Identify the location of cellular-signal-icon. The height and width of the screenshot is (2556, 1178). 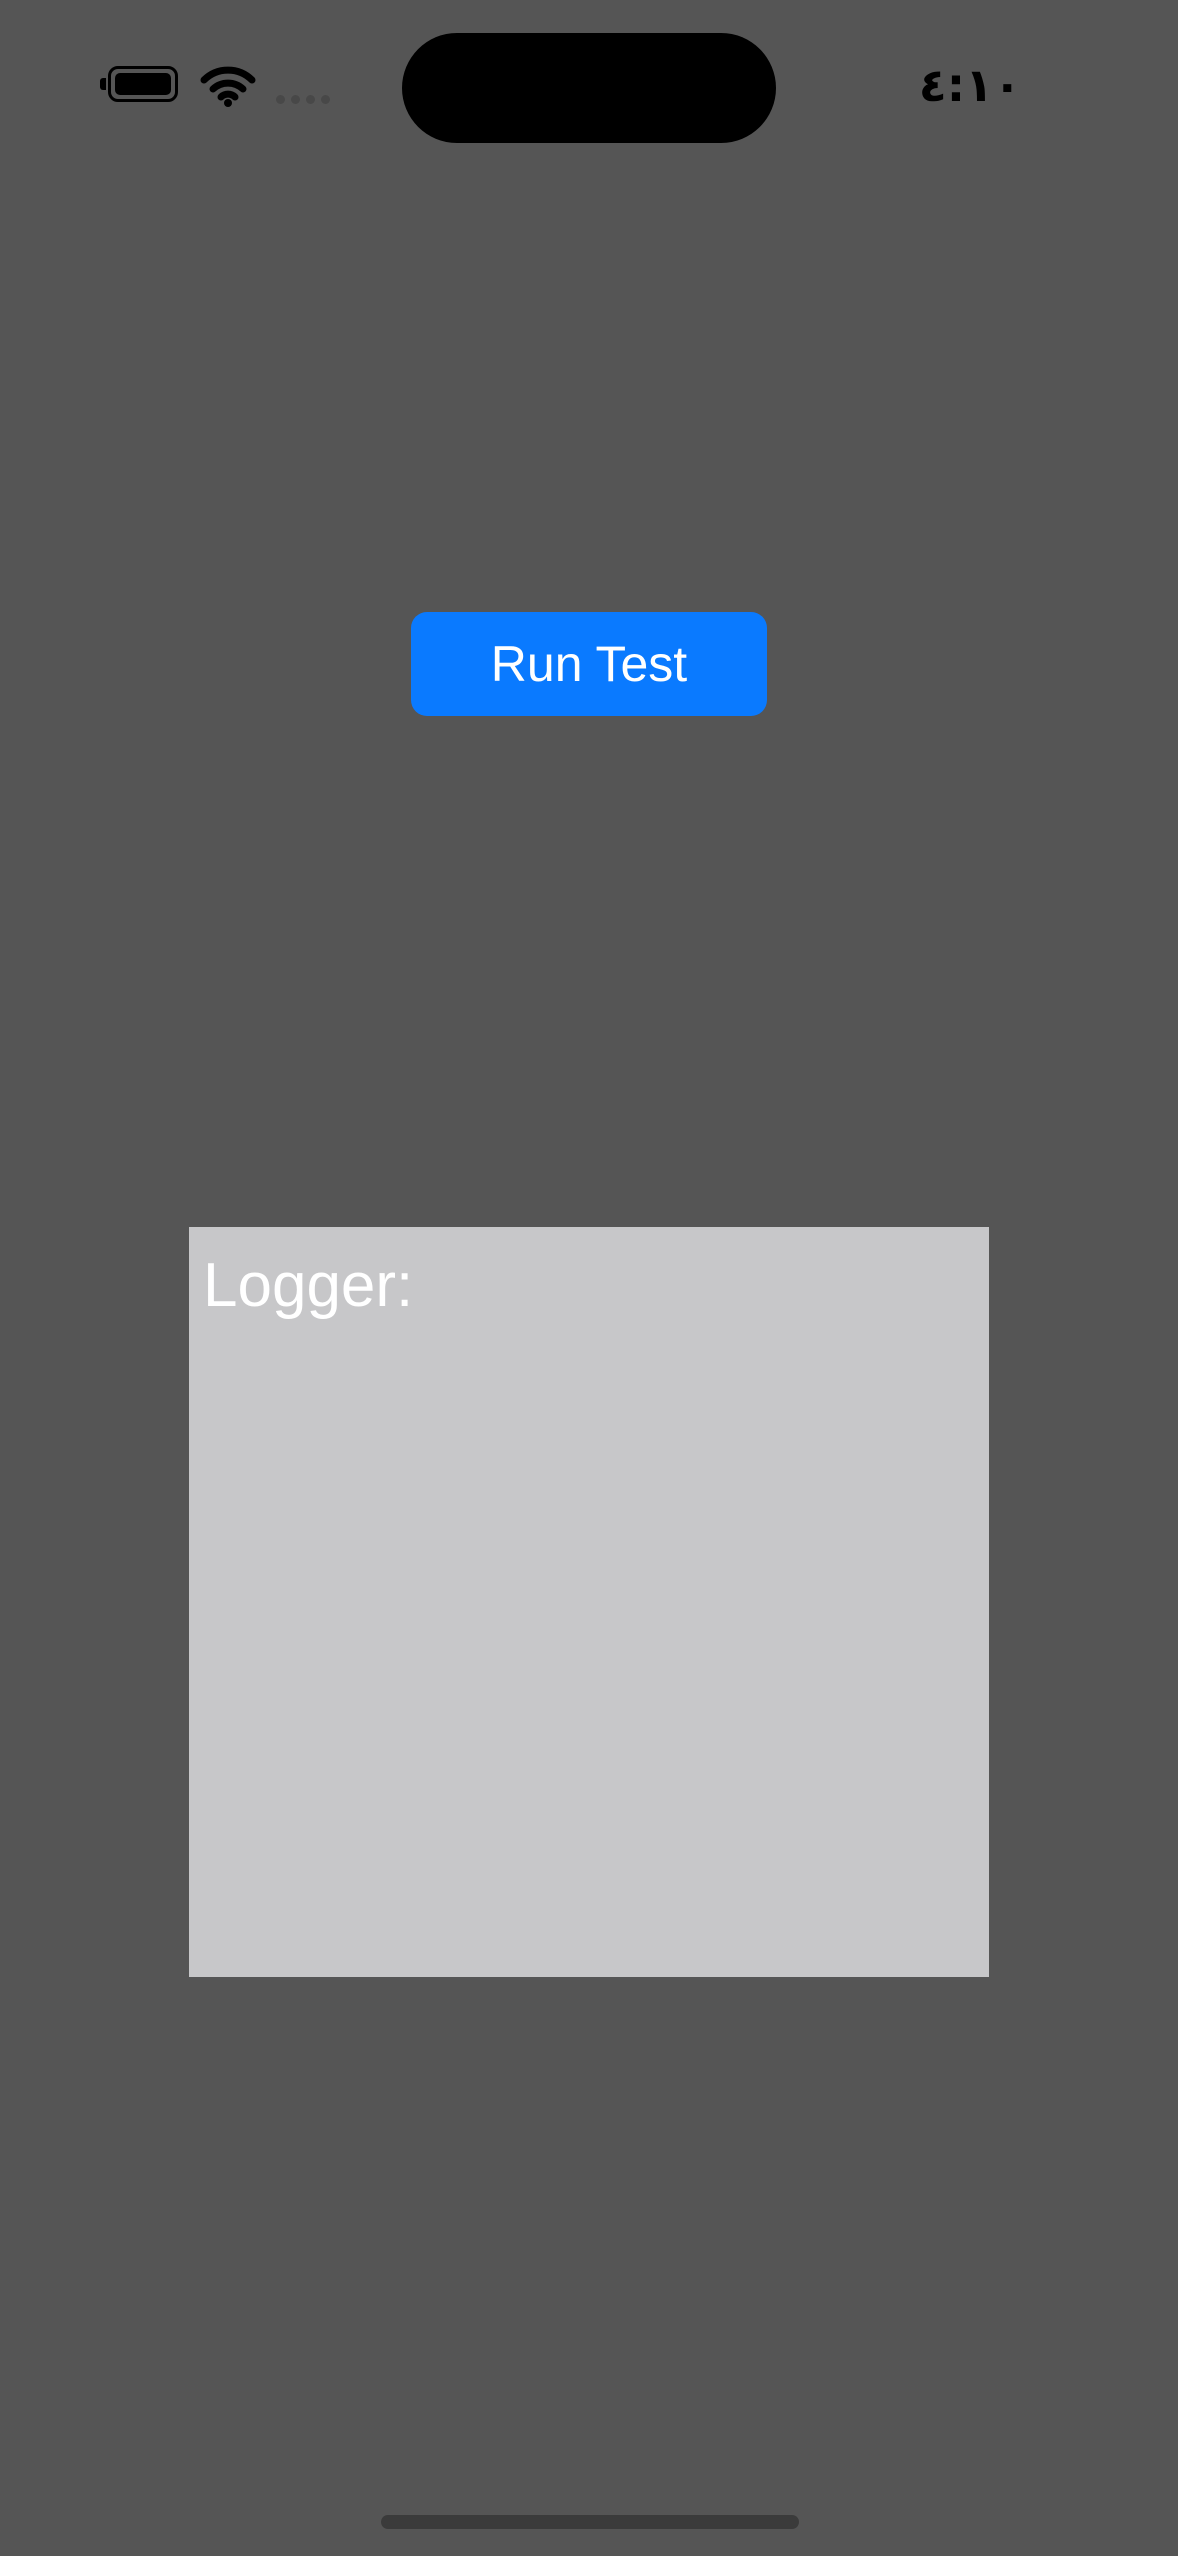
(306, 101).